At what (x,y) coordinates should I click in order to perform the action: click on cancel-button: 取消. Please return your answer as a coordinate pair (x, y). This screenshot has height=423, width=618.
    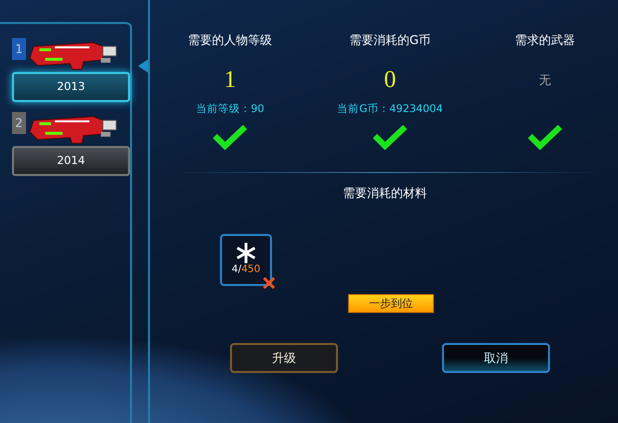
    Looking at the image, I should click on (496, 358).